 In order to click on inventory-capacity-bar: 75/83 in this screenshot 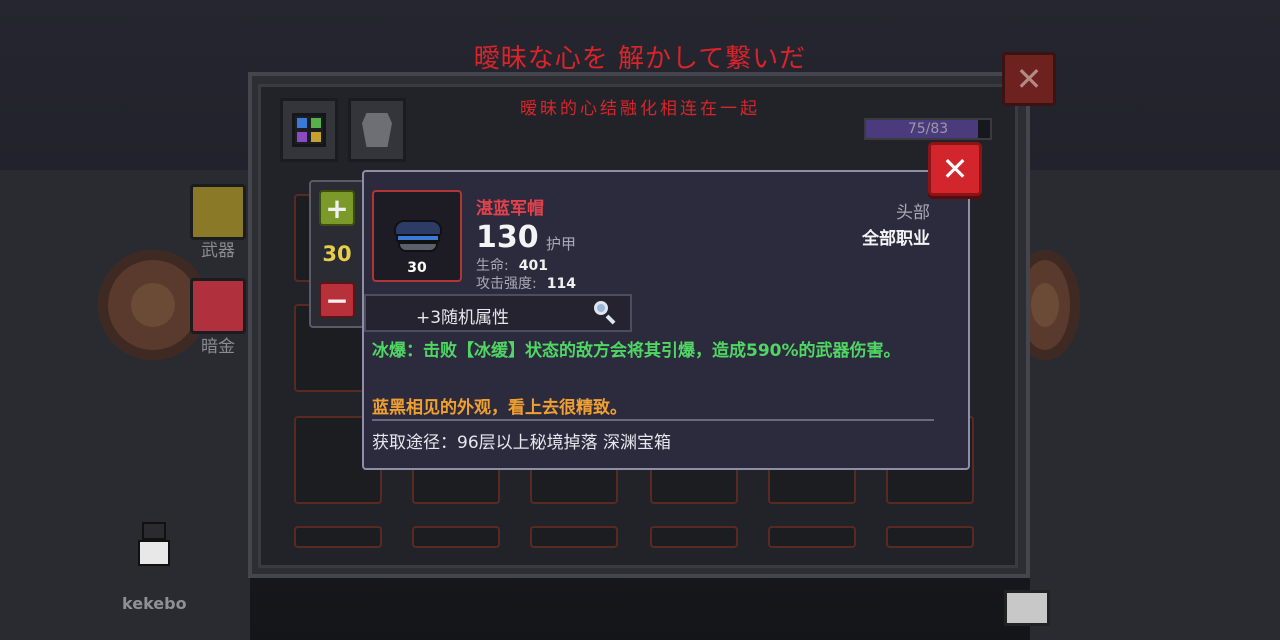, I will do `click(928, 129)`.